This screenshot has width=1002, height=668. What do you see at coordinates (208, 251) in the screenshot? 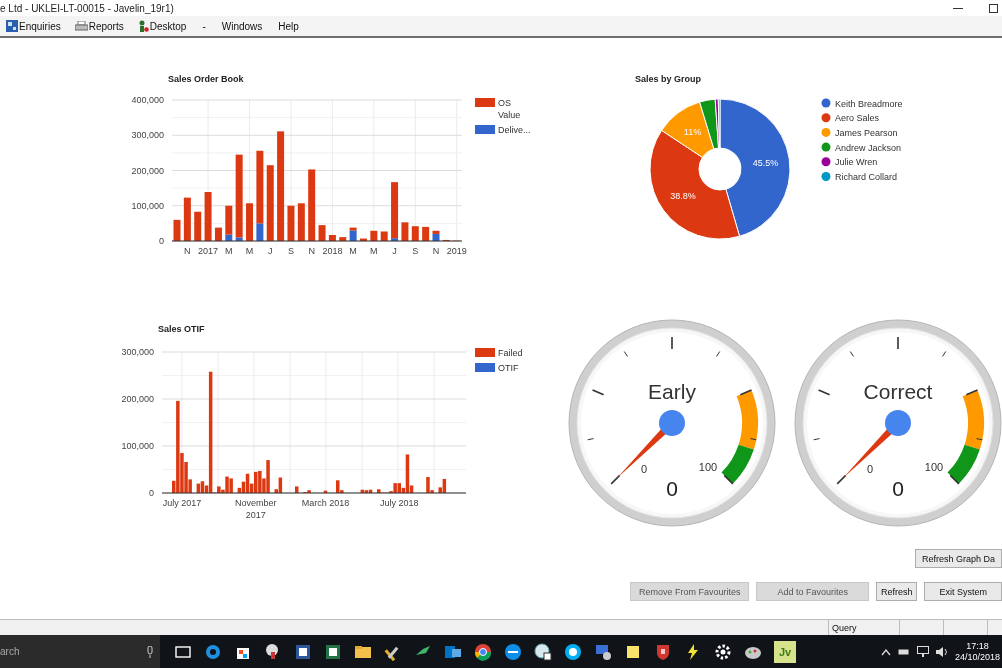
I see `axis-label: 2017` at bounding box center [208, 251].